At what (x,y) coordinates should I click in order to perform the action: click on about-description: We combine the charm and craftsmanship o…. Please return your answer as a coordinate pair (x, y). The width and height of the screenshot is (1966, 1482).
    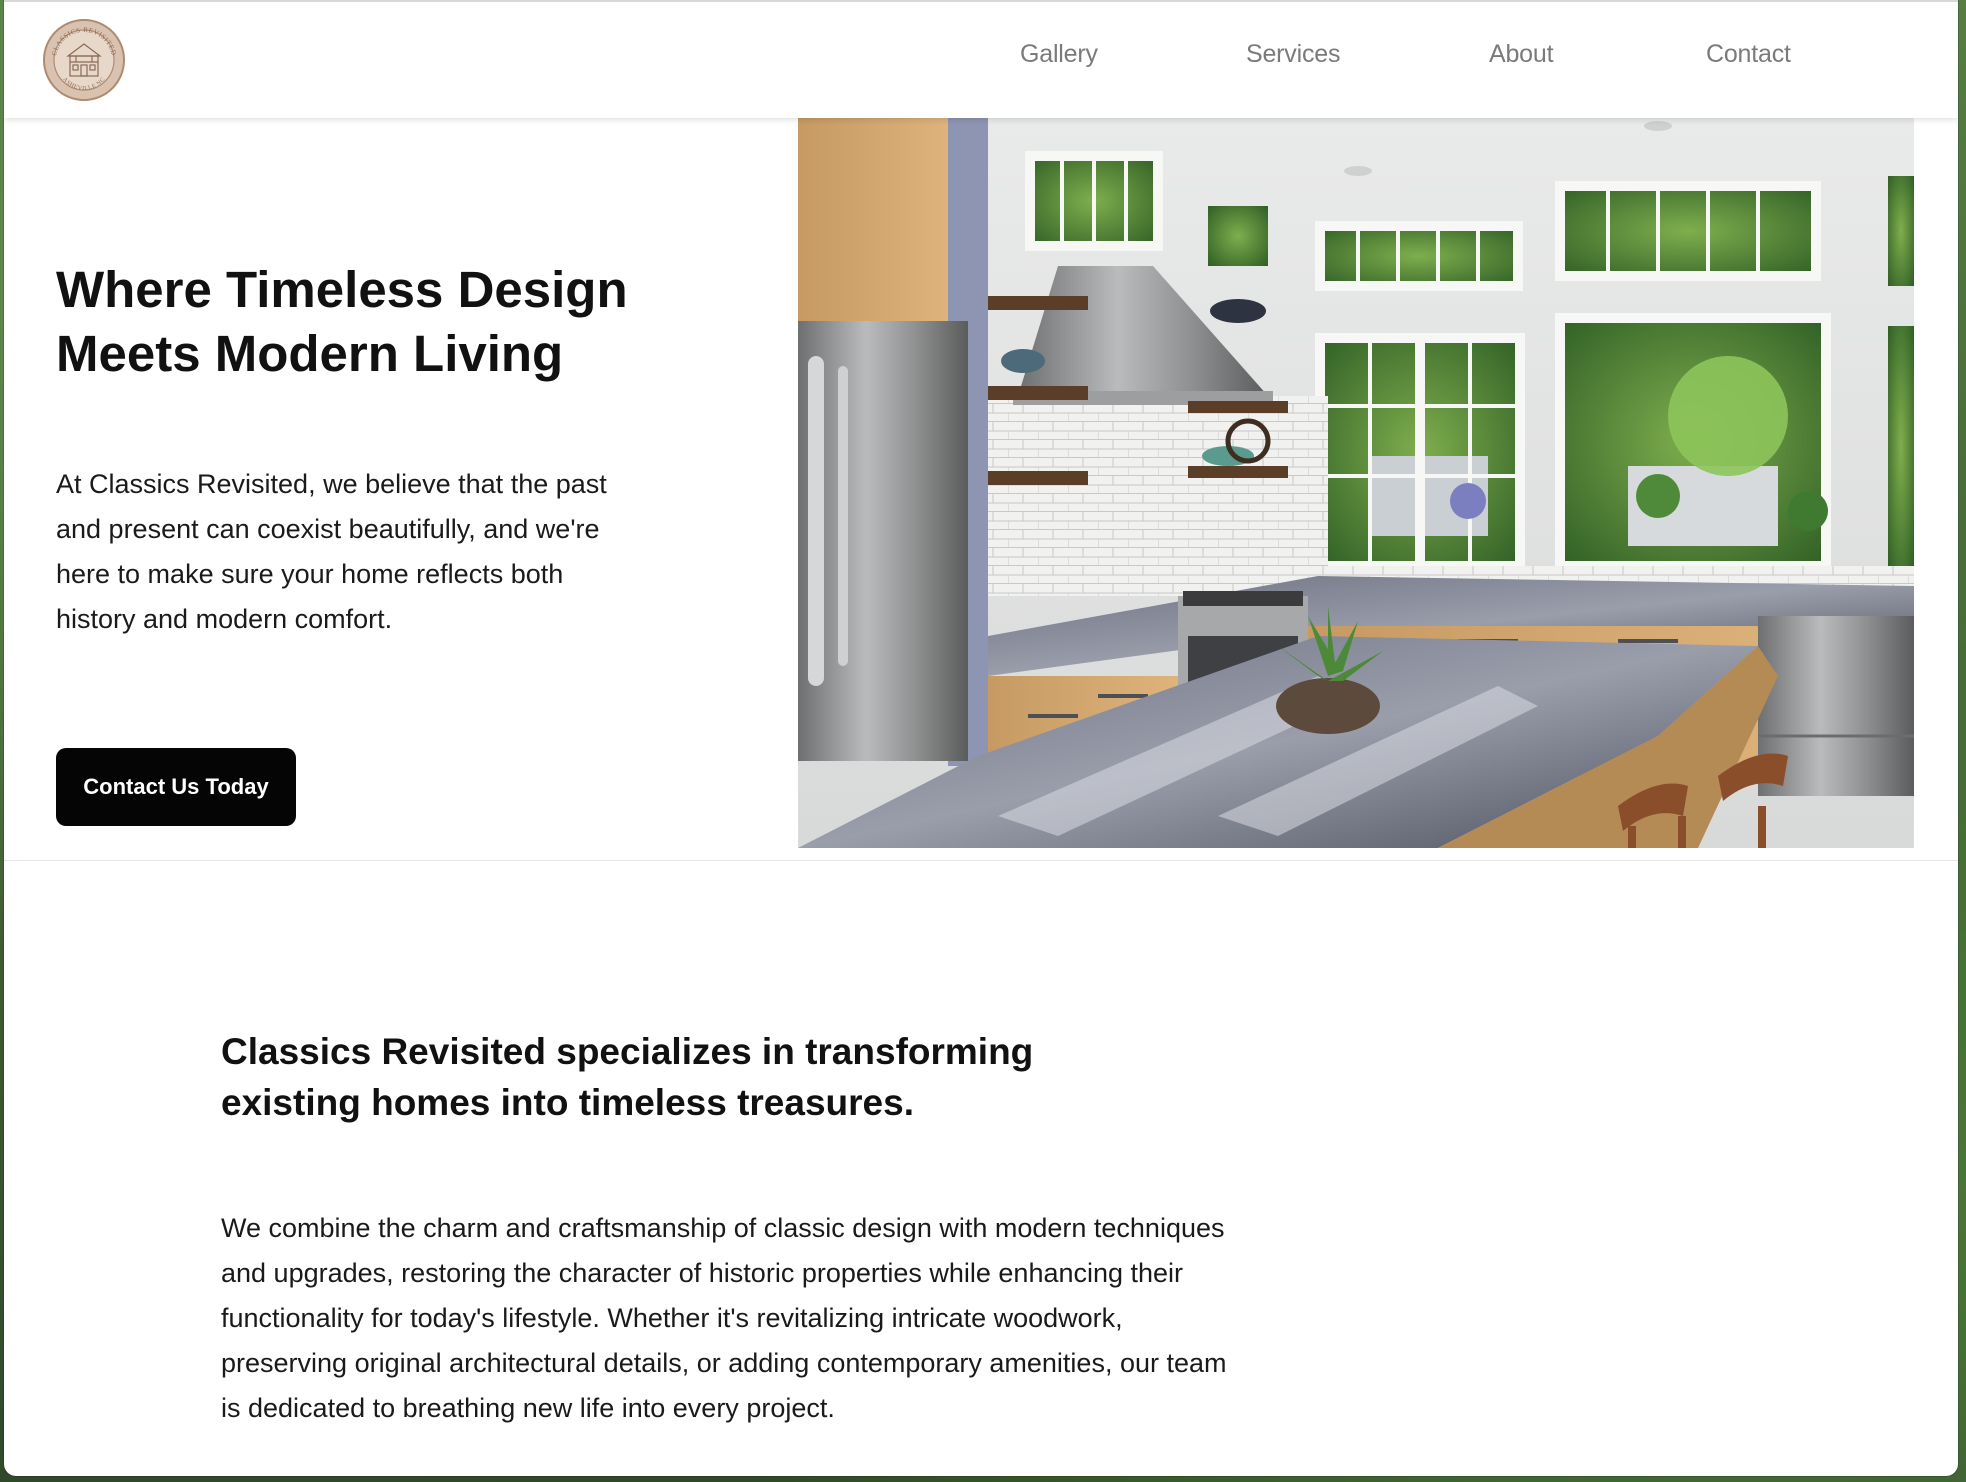
    Looking at the image, I should click on (724, 1318).